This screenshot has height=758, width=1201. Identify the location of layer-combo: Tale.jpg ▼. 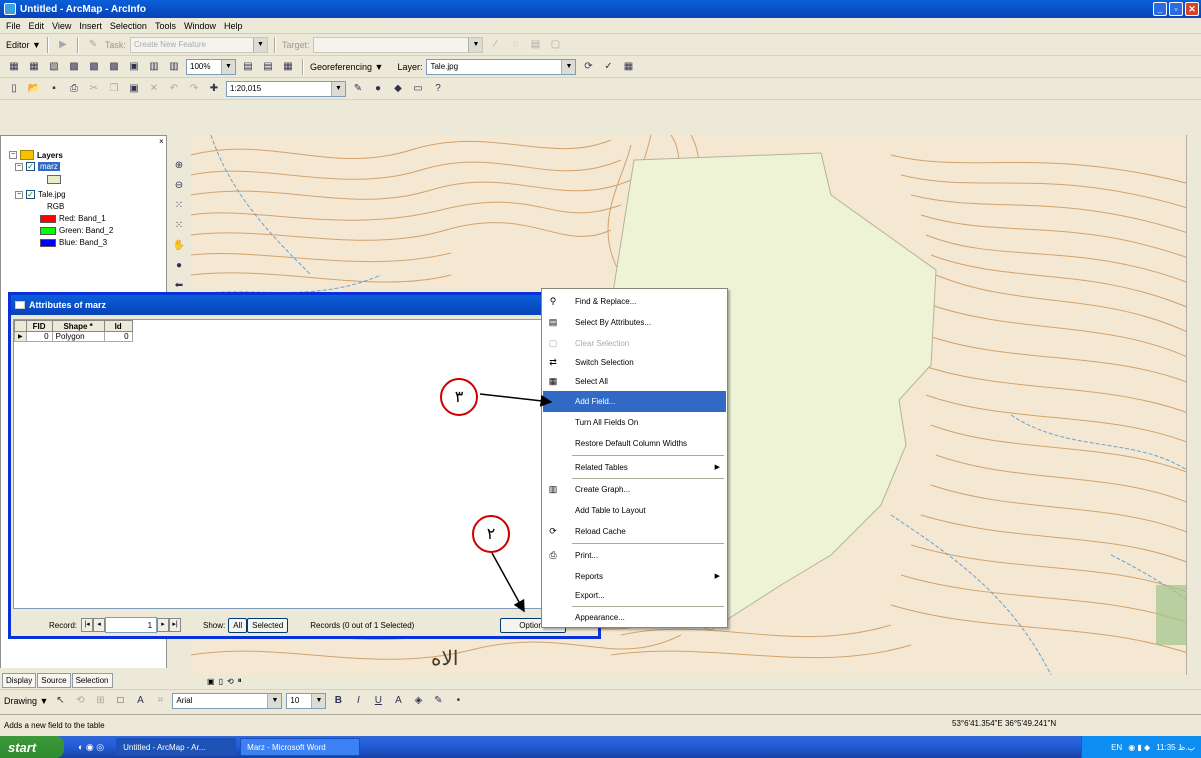
(501, 66).